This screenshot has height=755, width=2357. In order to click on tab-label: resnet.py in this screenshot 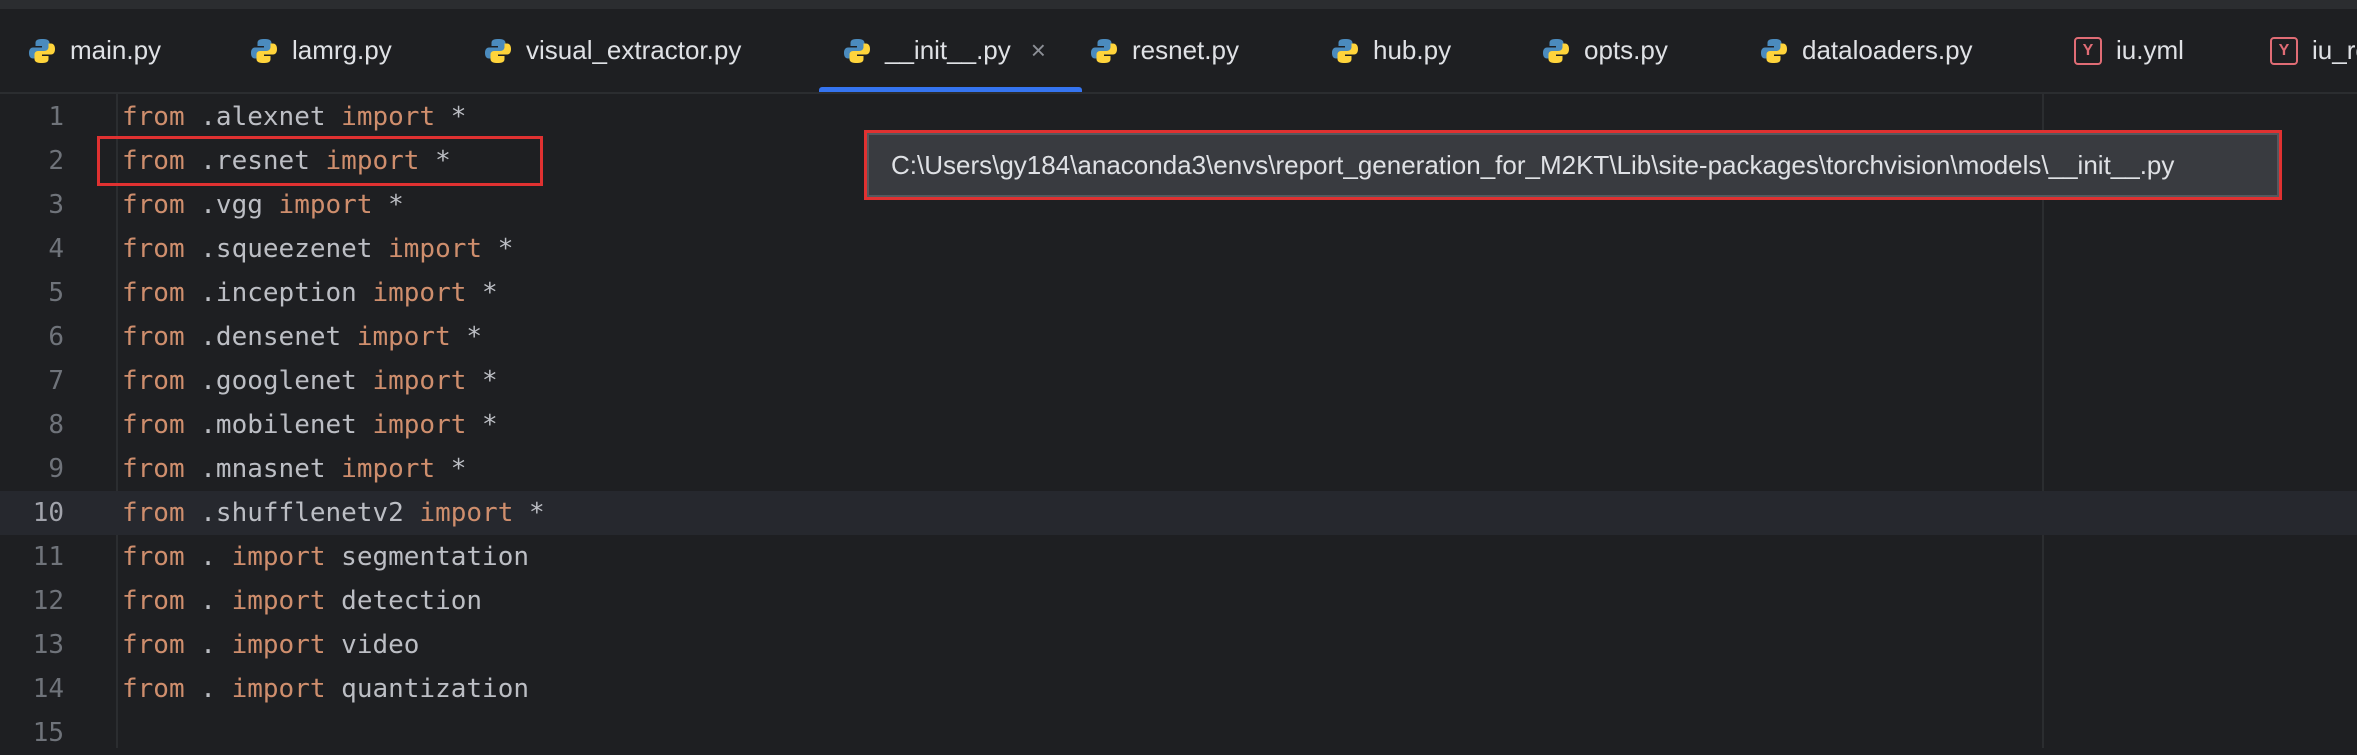, I will do `click(1185, 50)`.